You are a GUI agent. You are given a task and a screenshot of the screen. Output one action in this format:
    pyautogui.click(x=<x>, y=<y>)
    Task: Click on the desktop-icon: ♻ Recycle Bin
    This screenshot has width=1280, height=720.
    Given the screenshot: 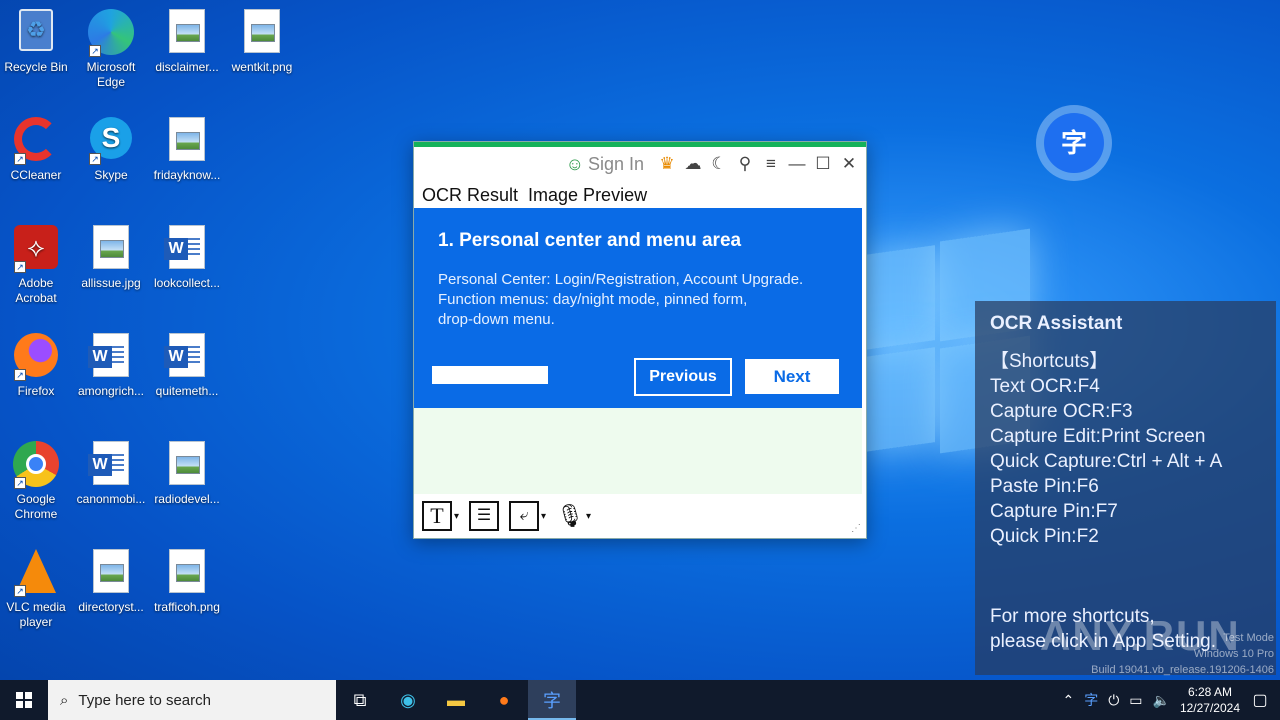 What is the action you would take?
    pyautogui.click(x=37, y=40)
    